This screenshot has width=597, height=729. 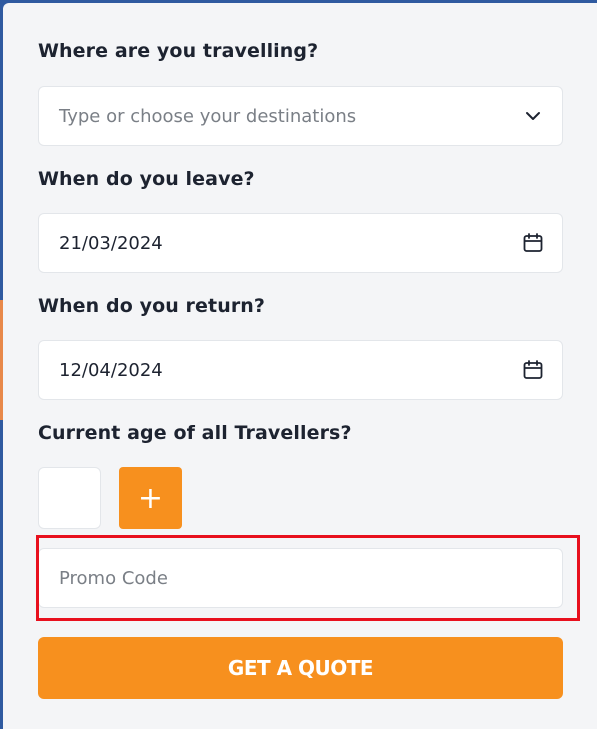 I want to click on leave-date-input: 21/03/2024, so click(x=300, y=243).